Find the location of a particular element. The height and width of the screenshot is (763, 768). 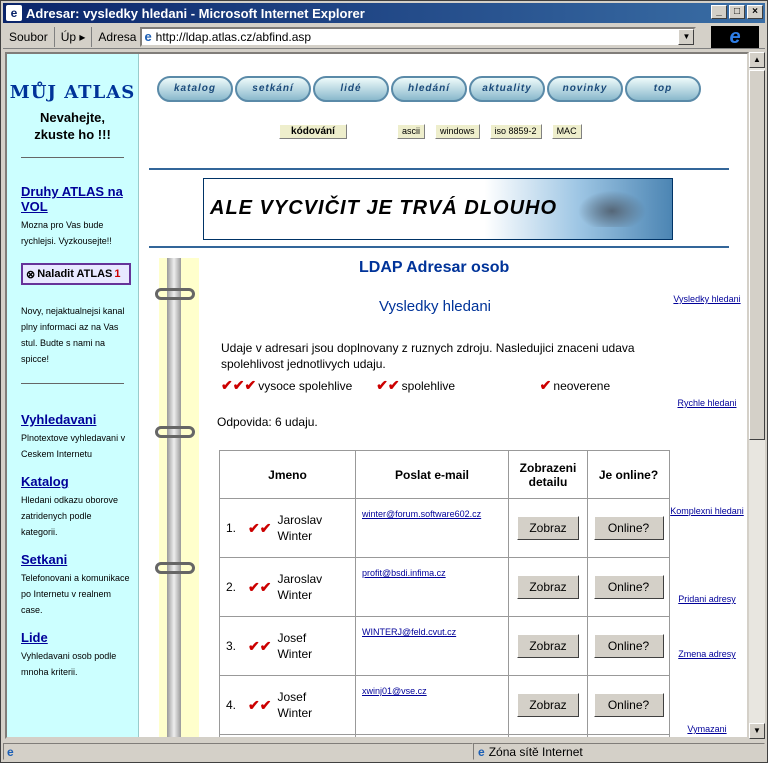

nav-novinky: novinky is located at coordinates (585, 89).